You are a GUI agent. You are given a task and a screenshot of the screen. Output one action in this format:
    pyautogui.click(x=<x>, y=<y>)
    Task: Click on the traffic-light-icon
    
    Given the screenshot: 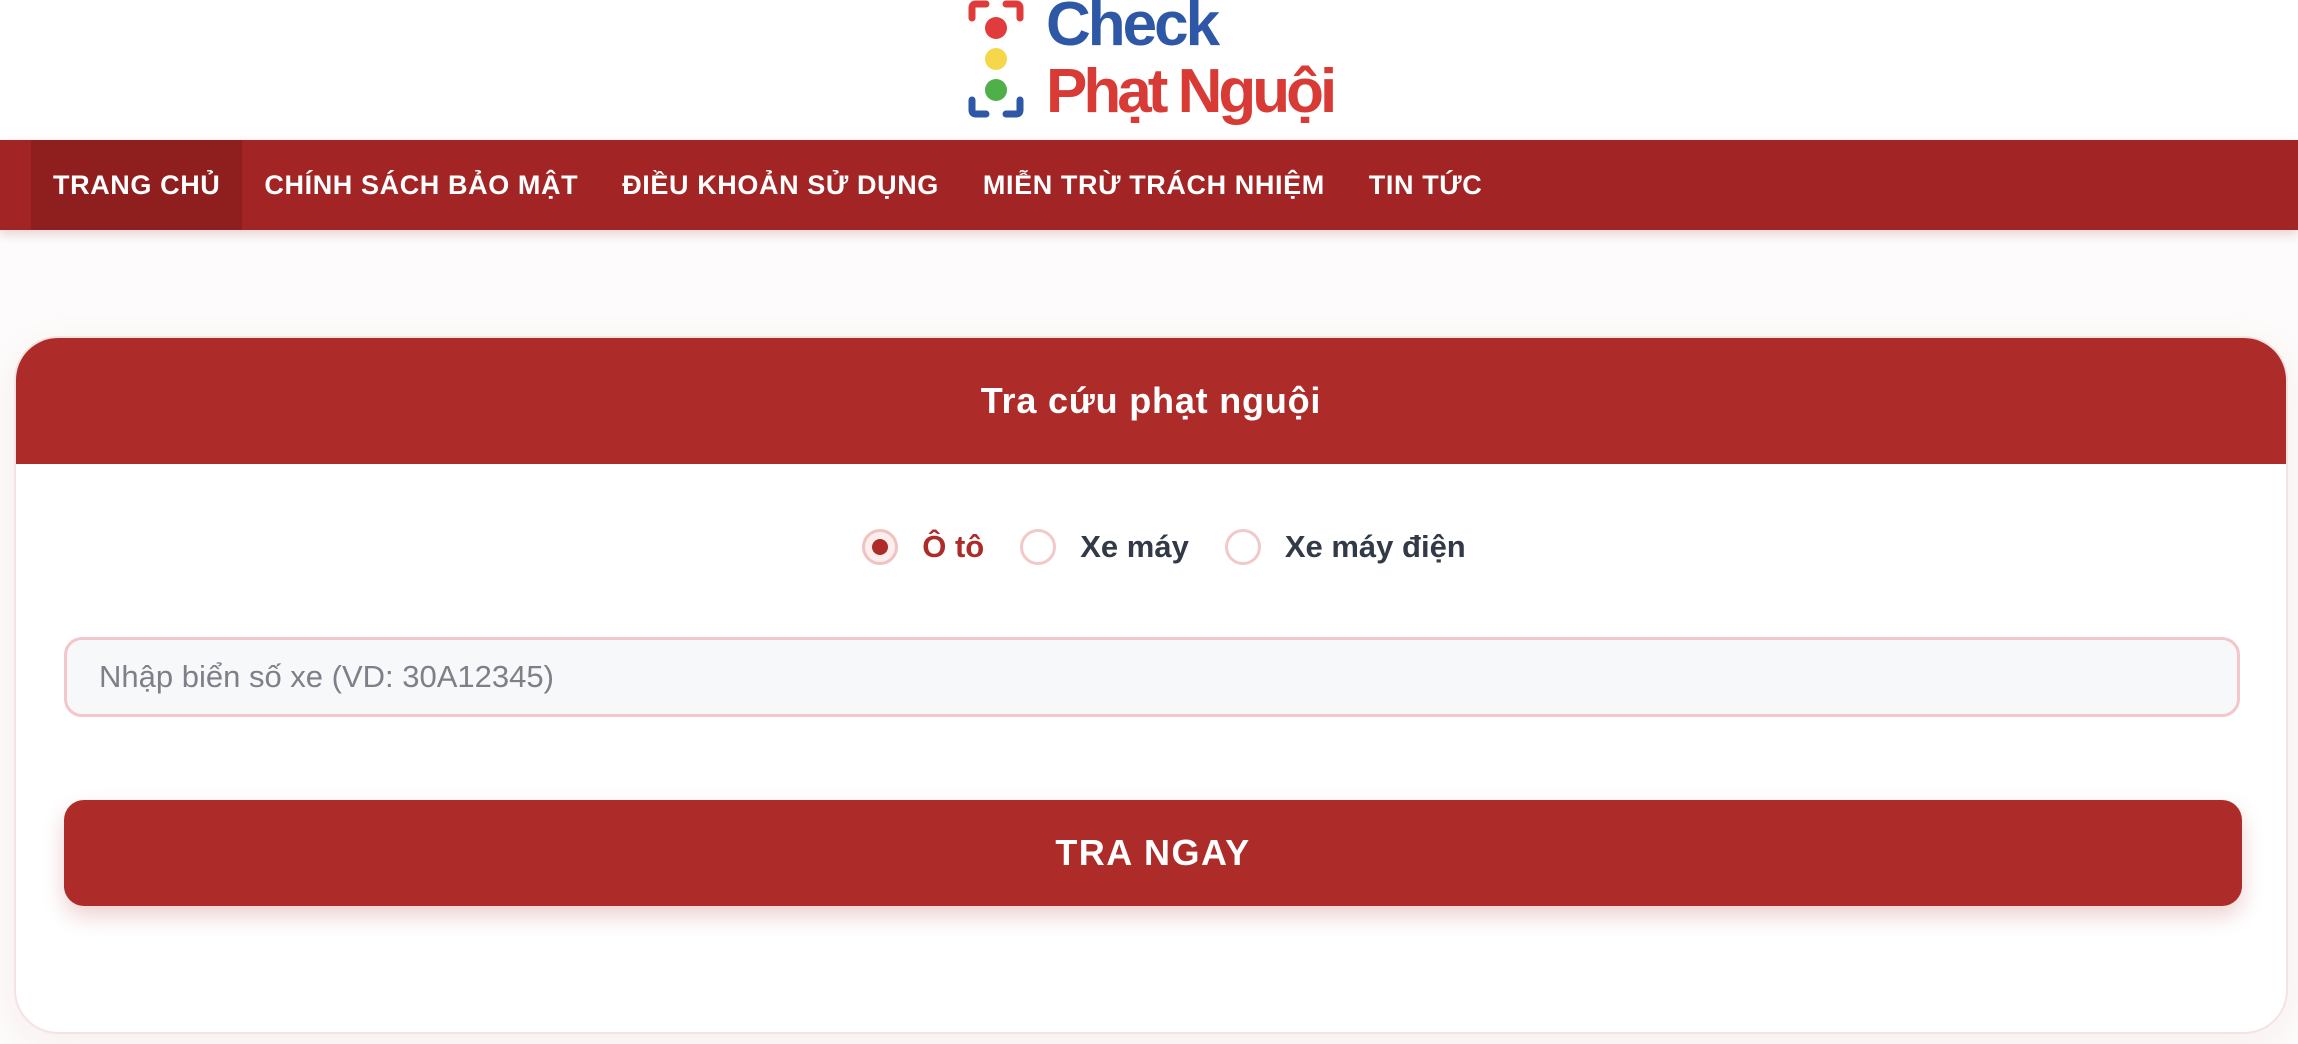 What is the action you would take?
    pyautogui.click(x=996, y=59)
    